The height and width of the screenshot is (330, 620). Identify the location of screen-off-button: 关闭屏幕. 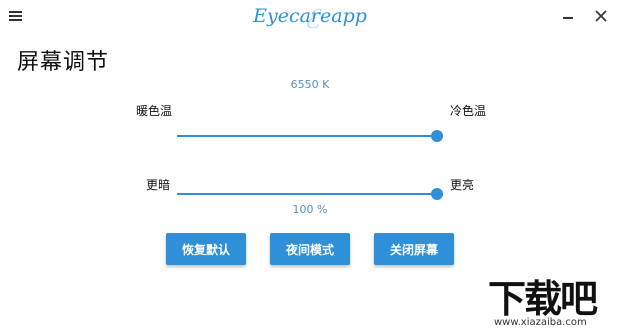
(414, 249).